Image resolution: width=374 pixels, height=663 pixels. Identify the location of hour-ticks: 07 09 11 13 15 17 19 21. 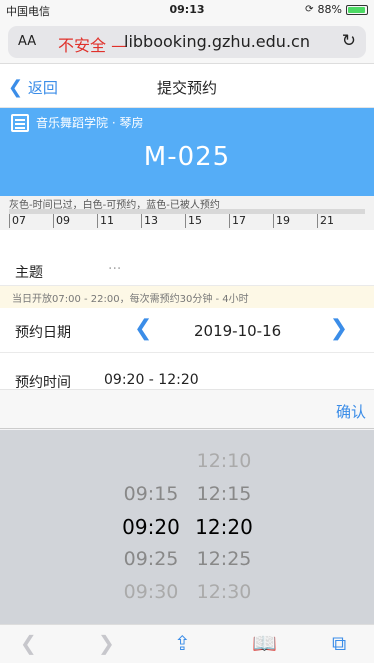
(187, 221).